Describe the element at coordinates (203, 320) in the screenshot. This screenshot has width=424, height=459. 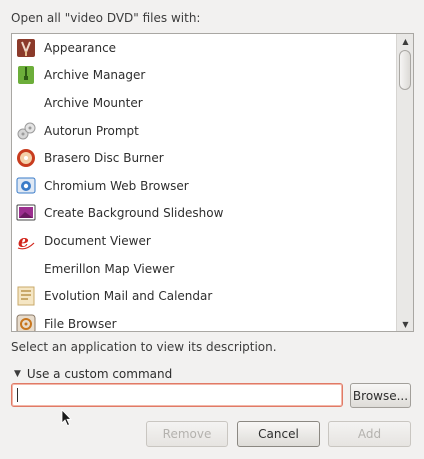
I see `application-list-item: File Browser` at that location.